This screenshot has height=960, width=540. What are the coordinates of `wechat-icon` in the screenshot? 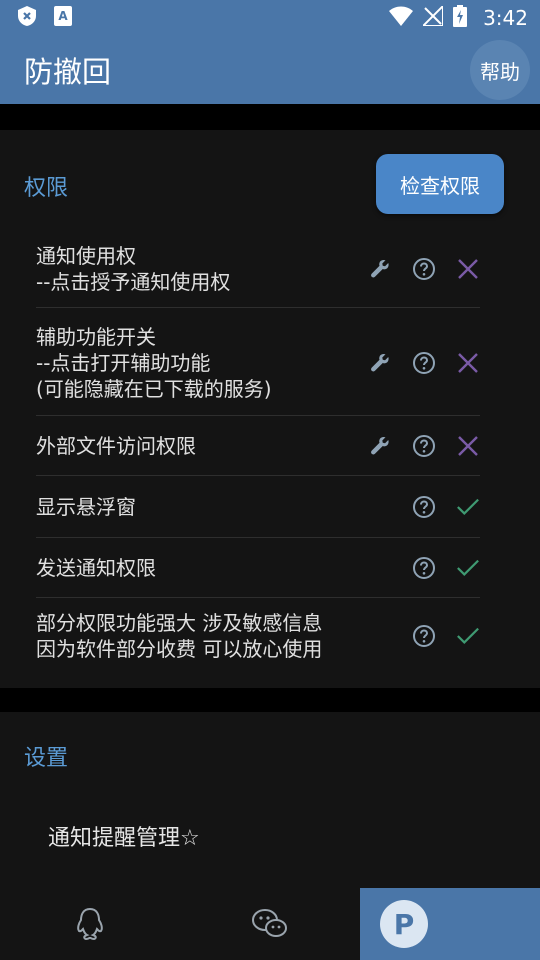 It's located at (270, 924).